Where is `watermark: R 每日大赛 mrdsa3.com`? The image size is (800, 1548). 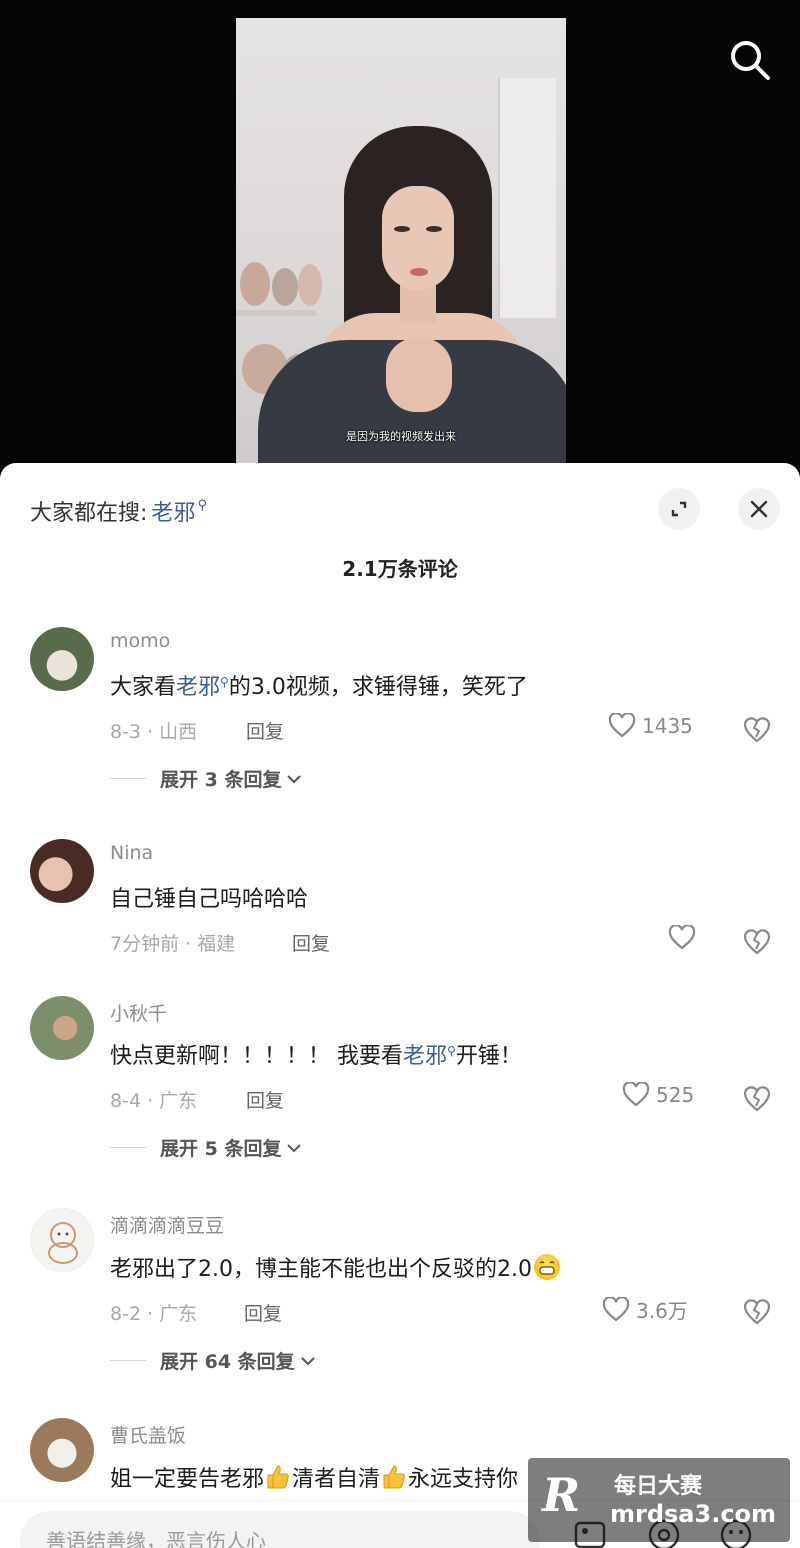
watermark: R 每日大赛 mrdsa3.com is located at coordinates (659, 1500).